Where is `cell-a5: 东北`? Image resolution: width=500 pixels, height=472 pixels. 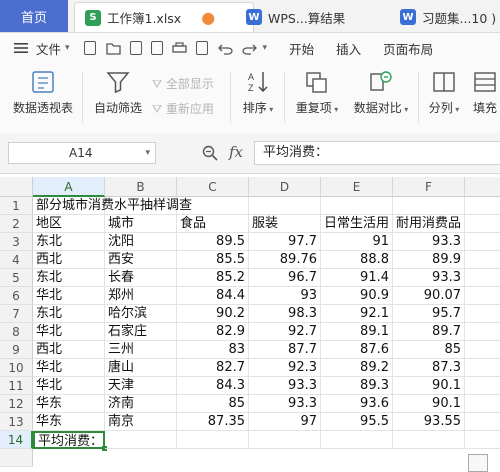
cell-a5: 东北 is located at coordinates (69, 278).